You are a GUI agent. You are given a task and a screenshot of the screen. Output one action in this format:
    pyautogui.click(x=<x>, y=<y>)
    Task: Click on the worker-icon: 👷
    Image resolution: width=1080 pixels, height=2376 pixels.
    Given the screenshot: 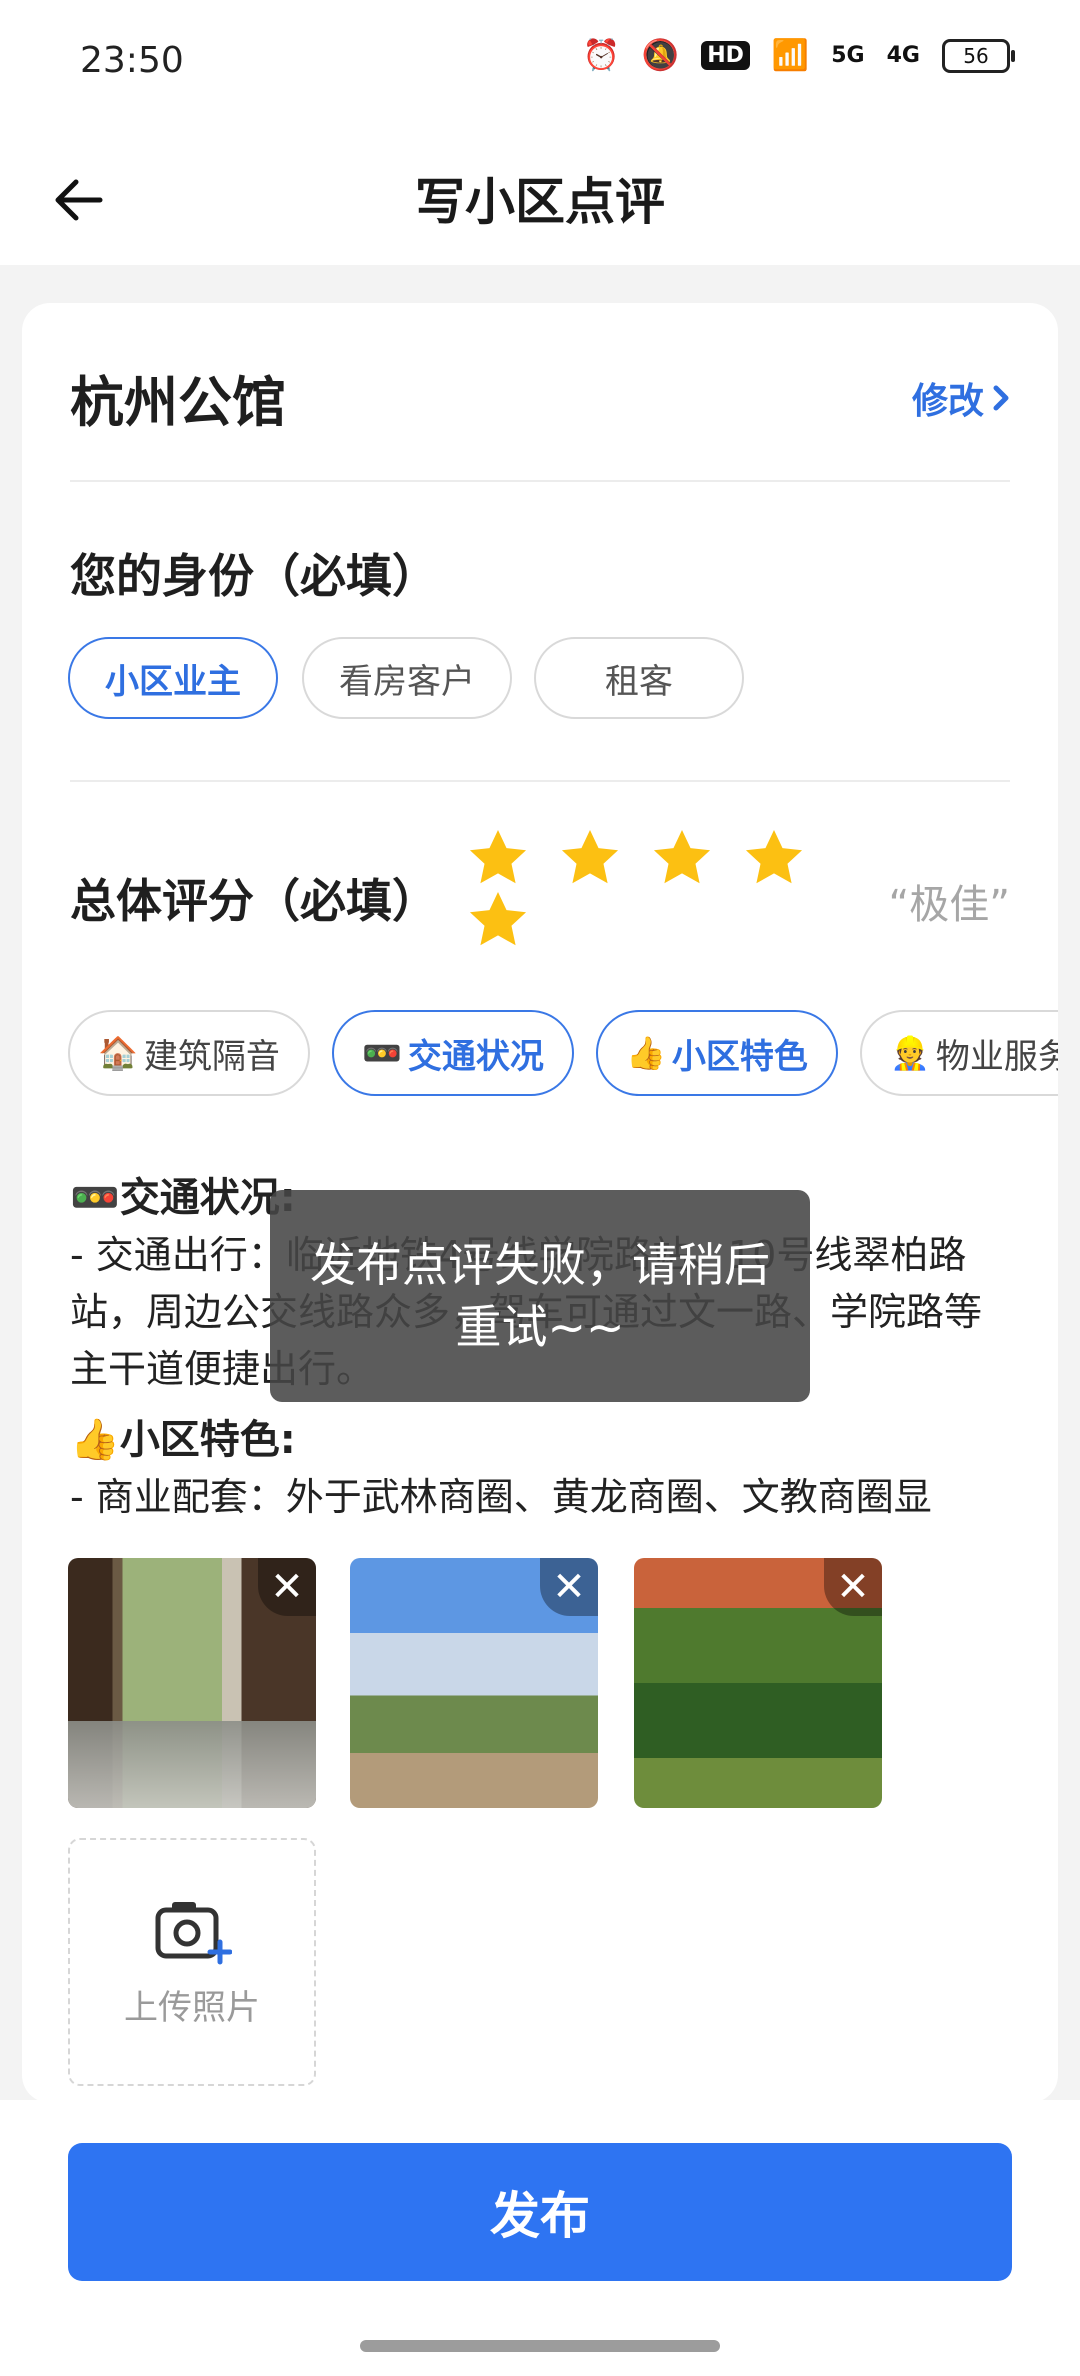 What is the action you would take?
    pyautogui.click(x=910, y=1053)
    